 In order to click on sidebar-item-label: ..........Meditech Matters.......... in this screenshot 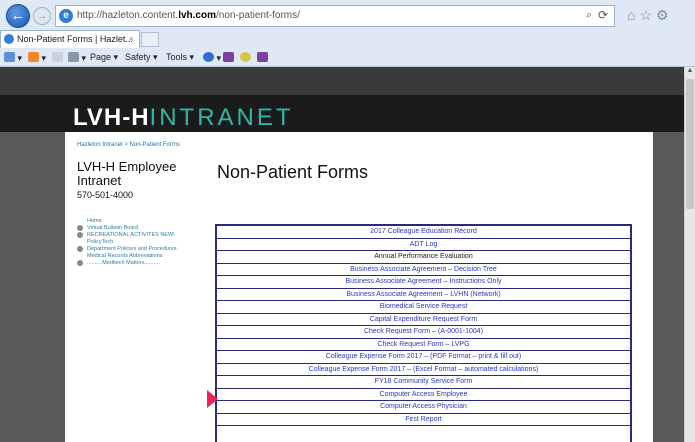, I will do `click(123, 263)`.